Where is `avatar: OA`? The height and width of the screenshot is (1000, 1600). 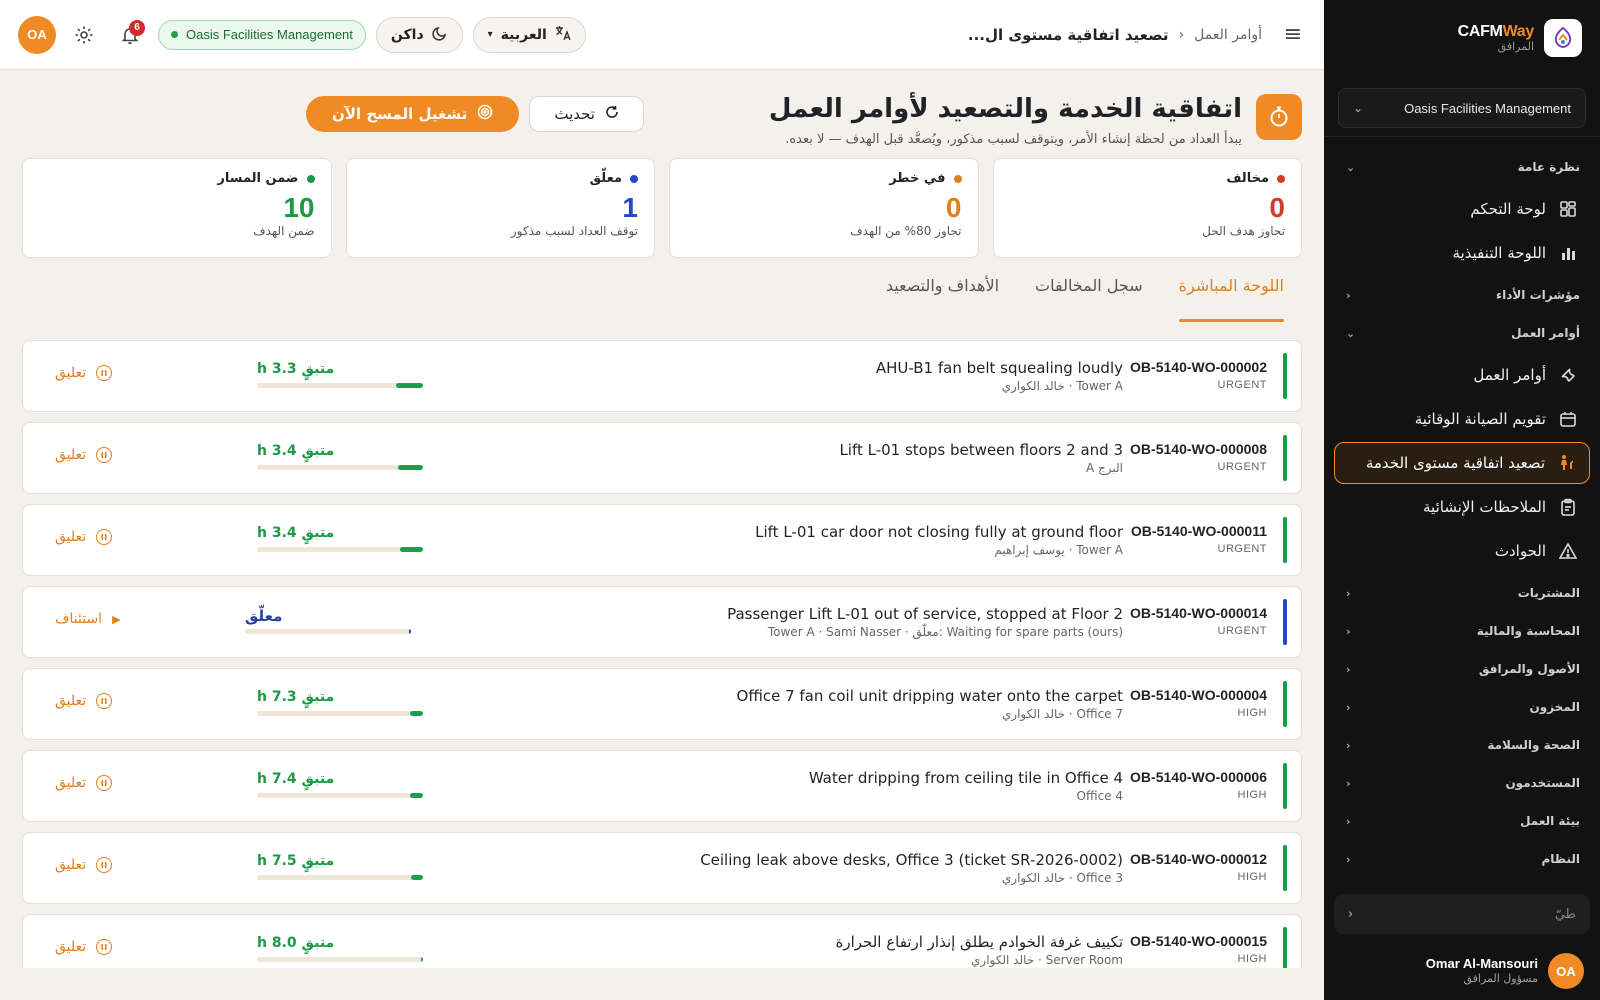 avatar: OA is located at coordinates (37, 34).